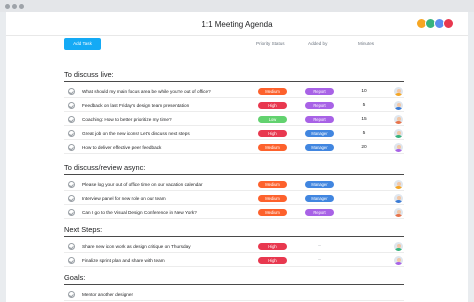  I want to click on section-title: Goals:, so click(75, 277).